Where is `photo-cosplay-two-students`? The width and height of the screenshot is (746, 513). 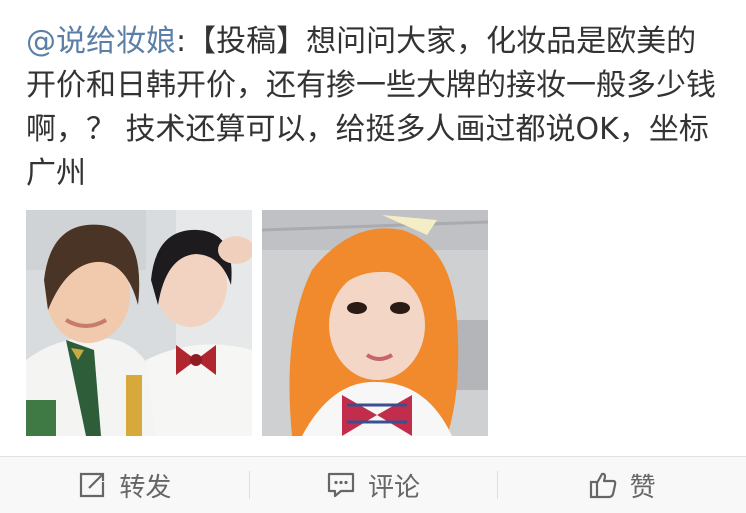
photo-cosplay-two-students is located at coordinates (139, 323).